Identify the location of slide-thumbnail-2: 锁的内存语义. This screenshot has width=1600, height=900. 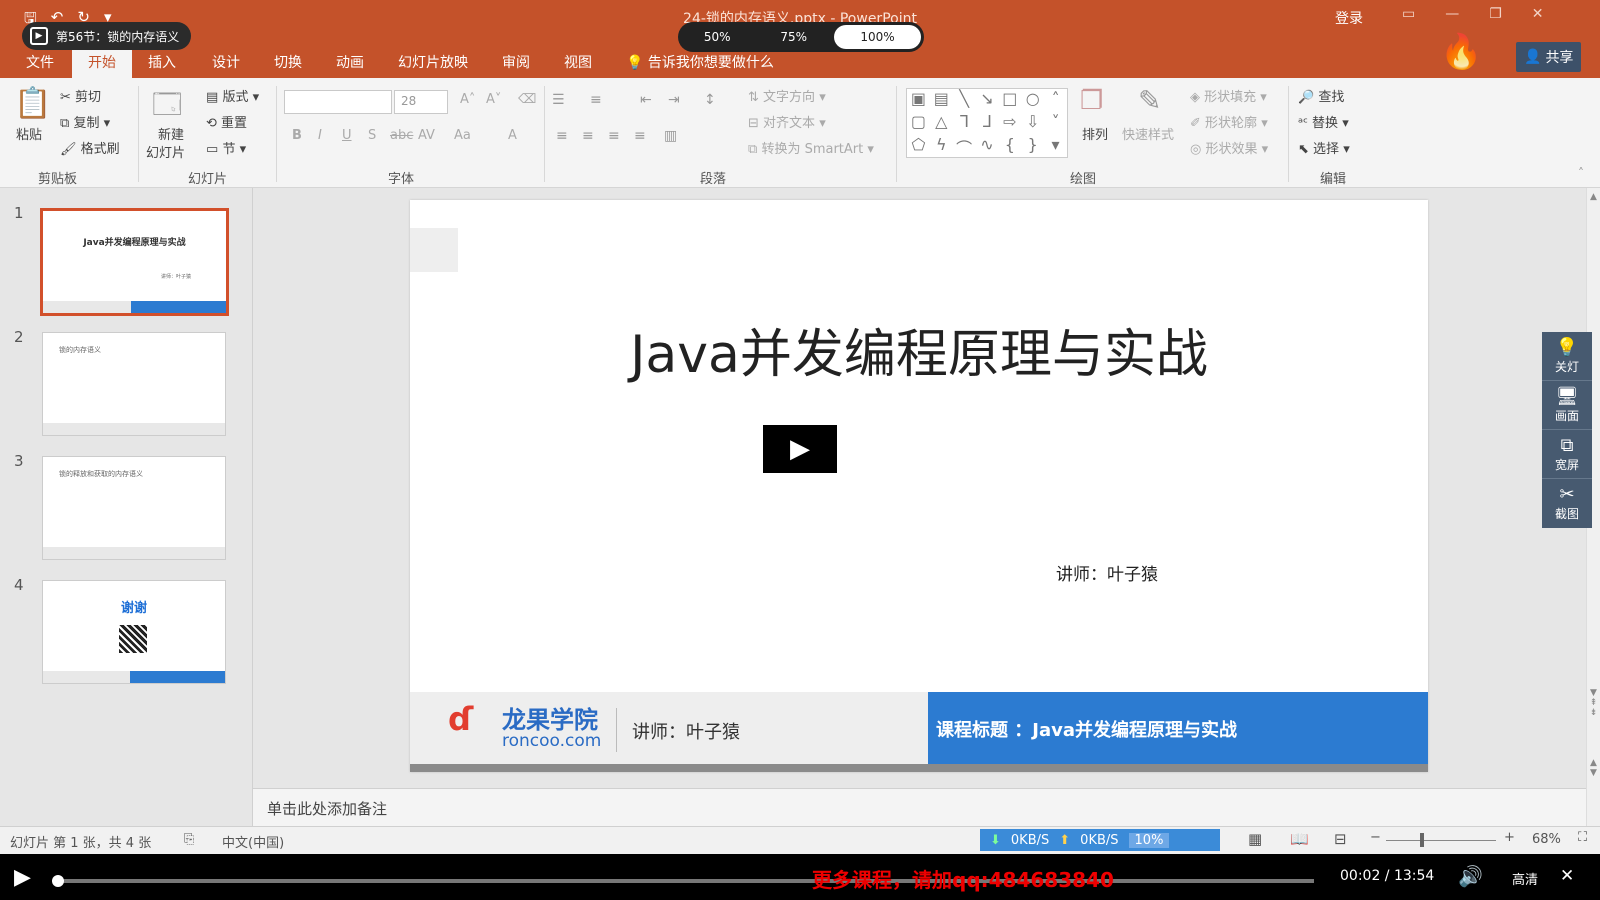
(134, 384).